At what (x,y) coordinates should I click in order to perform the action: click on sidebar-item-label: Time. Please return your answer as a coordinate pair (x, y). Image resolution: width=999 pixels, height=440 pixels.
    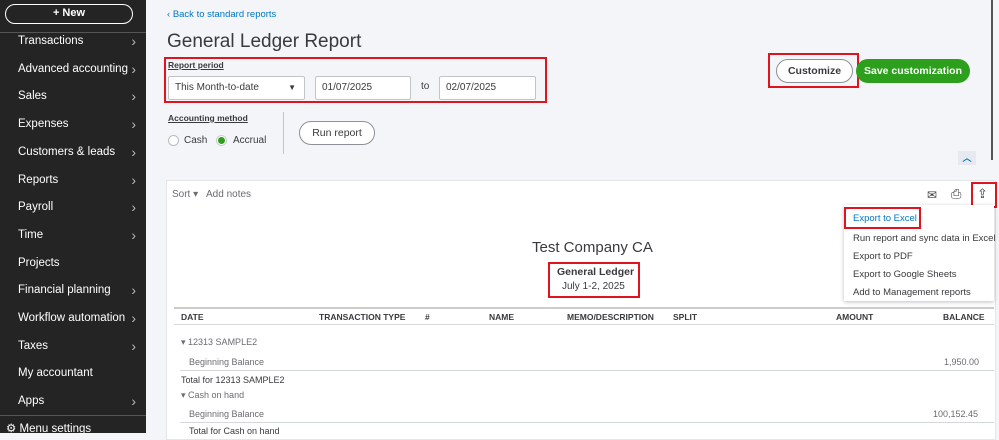
    Looking at the image, I should click on (31, 234).